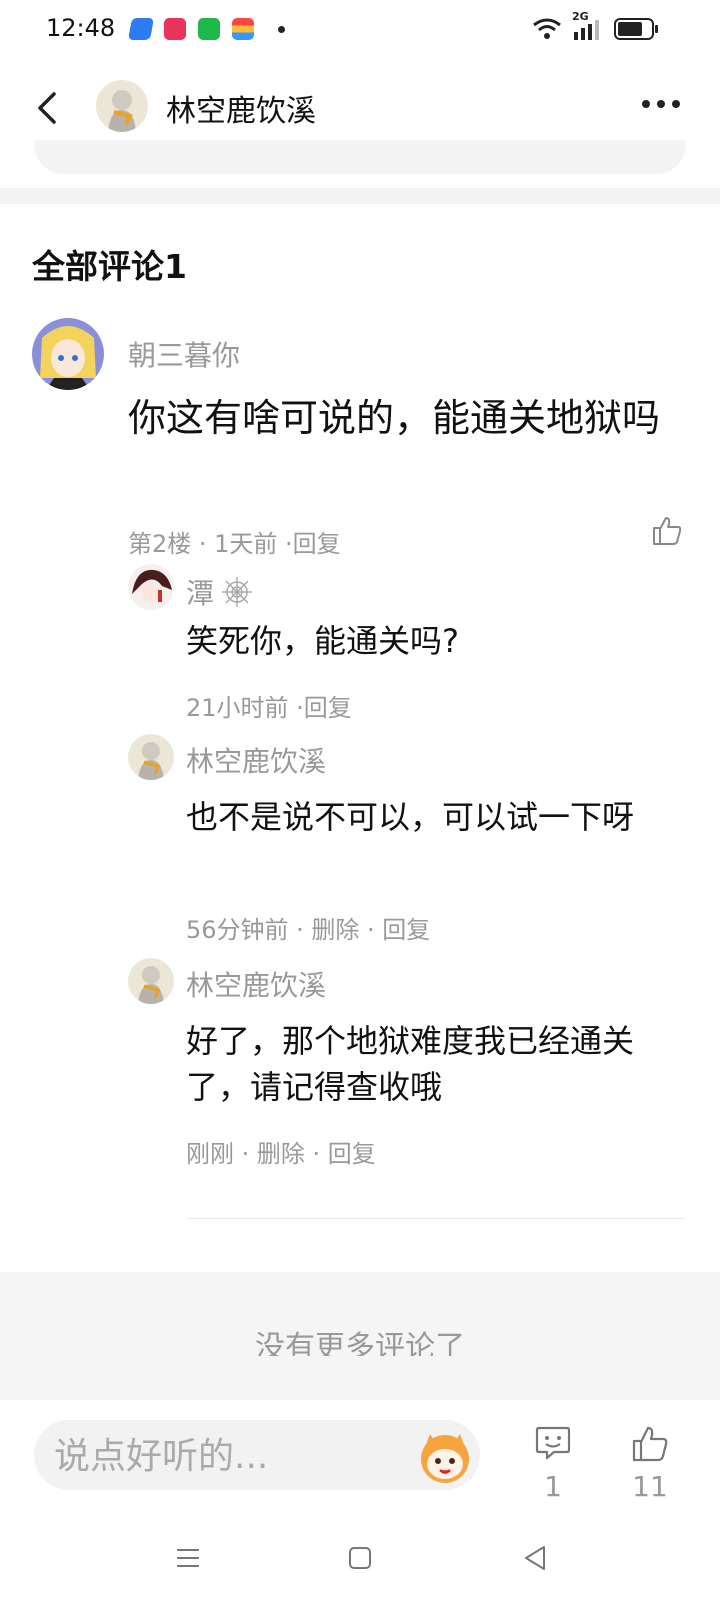  I want to click on status-time: 12:48, so click(81, 28).